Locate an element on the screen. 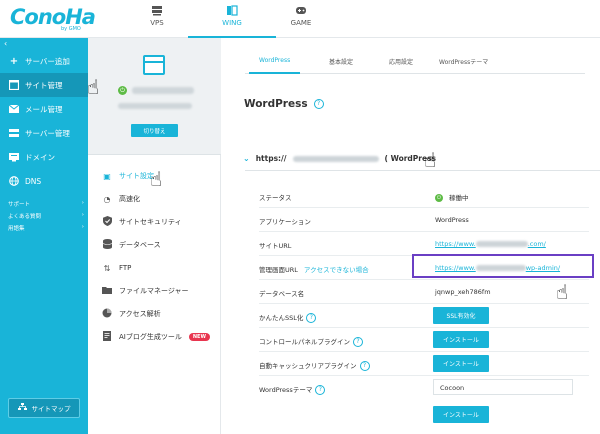  blurred-site-info is located at coordinates (155, 106).